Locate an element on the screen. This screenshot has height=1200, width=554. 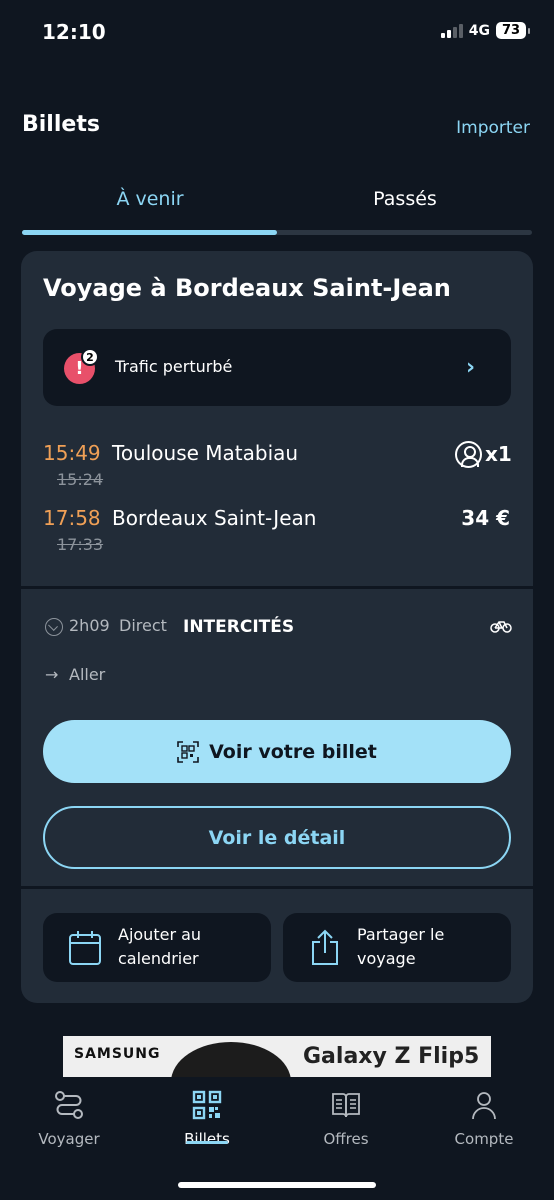
user-icon is located at coordinates (484, 1106).